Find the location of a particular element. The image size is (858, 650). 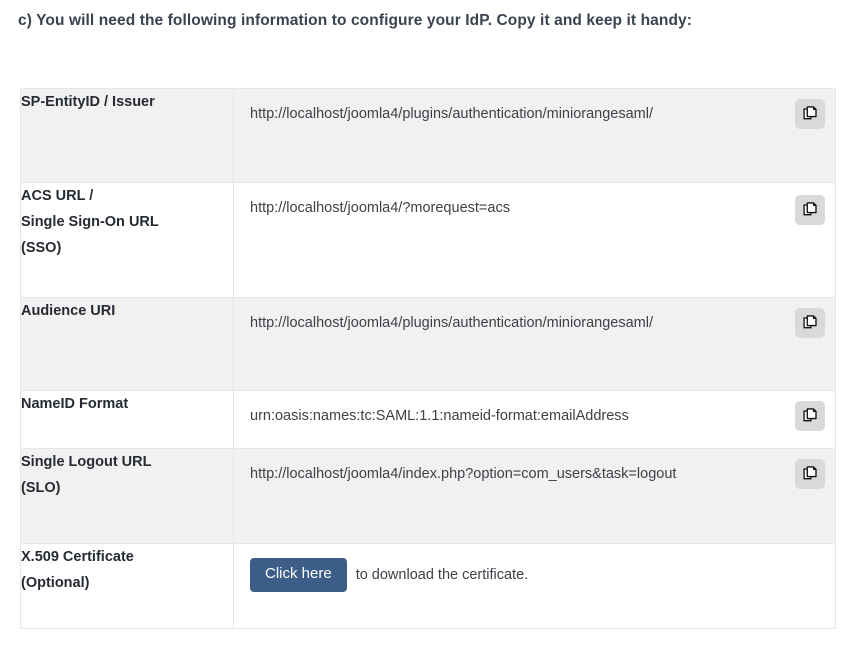

label-line: (SSO) is located at coordinates (41, 248).